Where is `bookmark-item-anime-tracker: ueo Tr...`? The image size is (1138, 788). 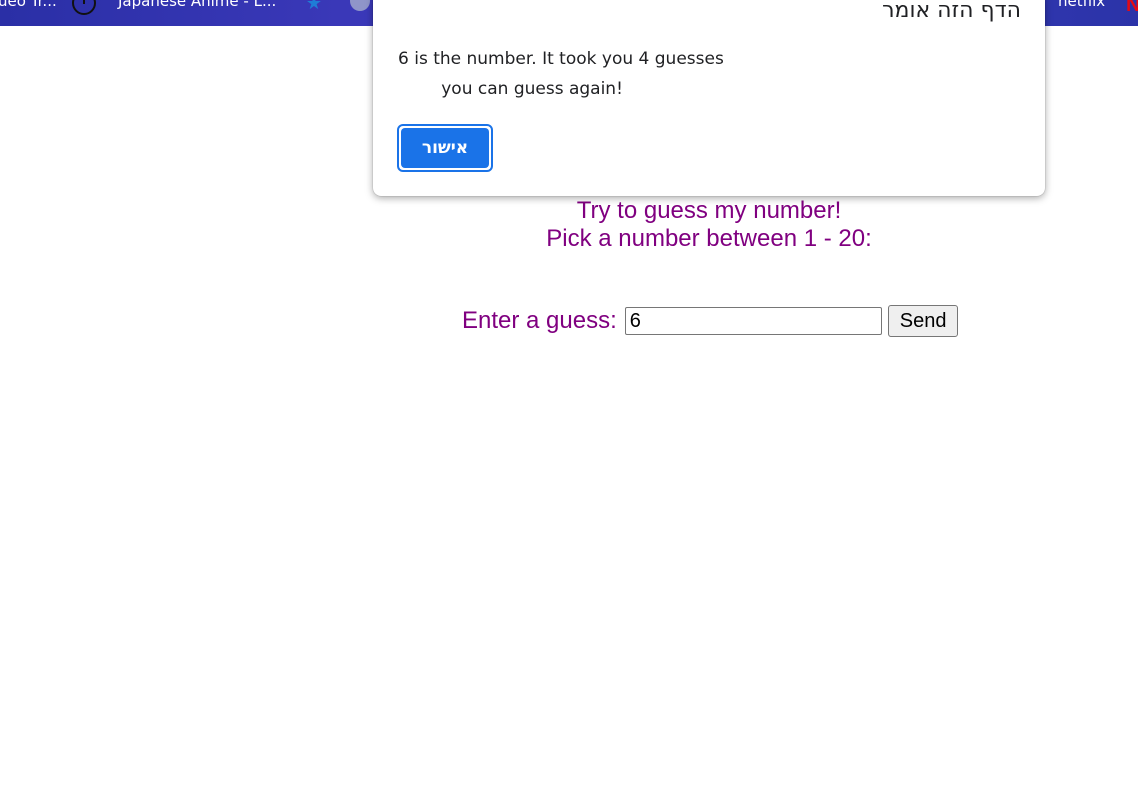
bookmark-item-anime-tracker: ueo Tr... is located at coordinates (28, 5).